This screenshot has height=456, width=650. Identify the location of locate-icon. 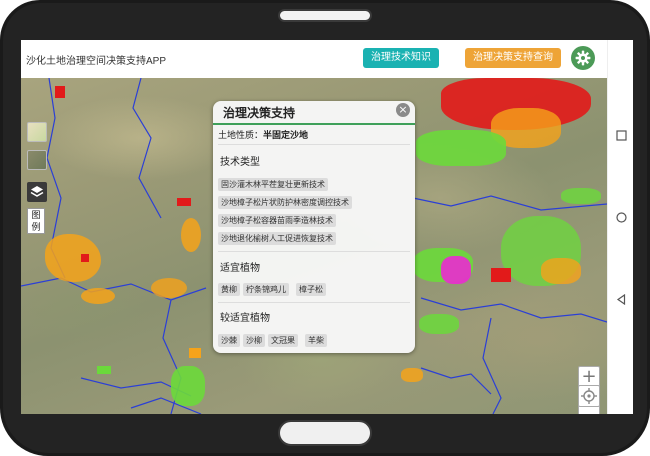
(589, 396).